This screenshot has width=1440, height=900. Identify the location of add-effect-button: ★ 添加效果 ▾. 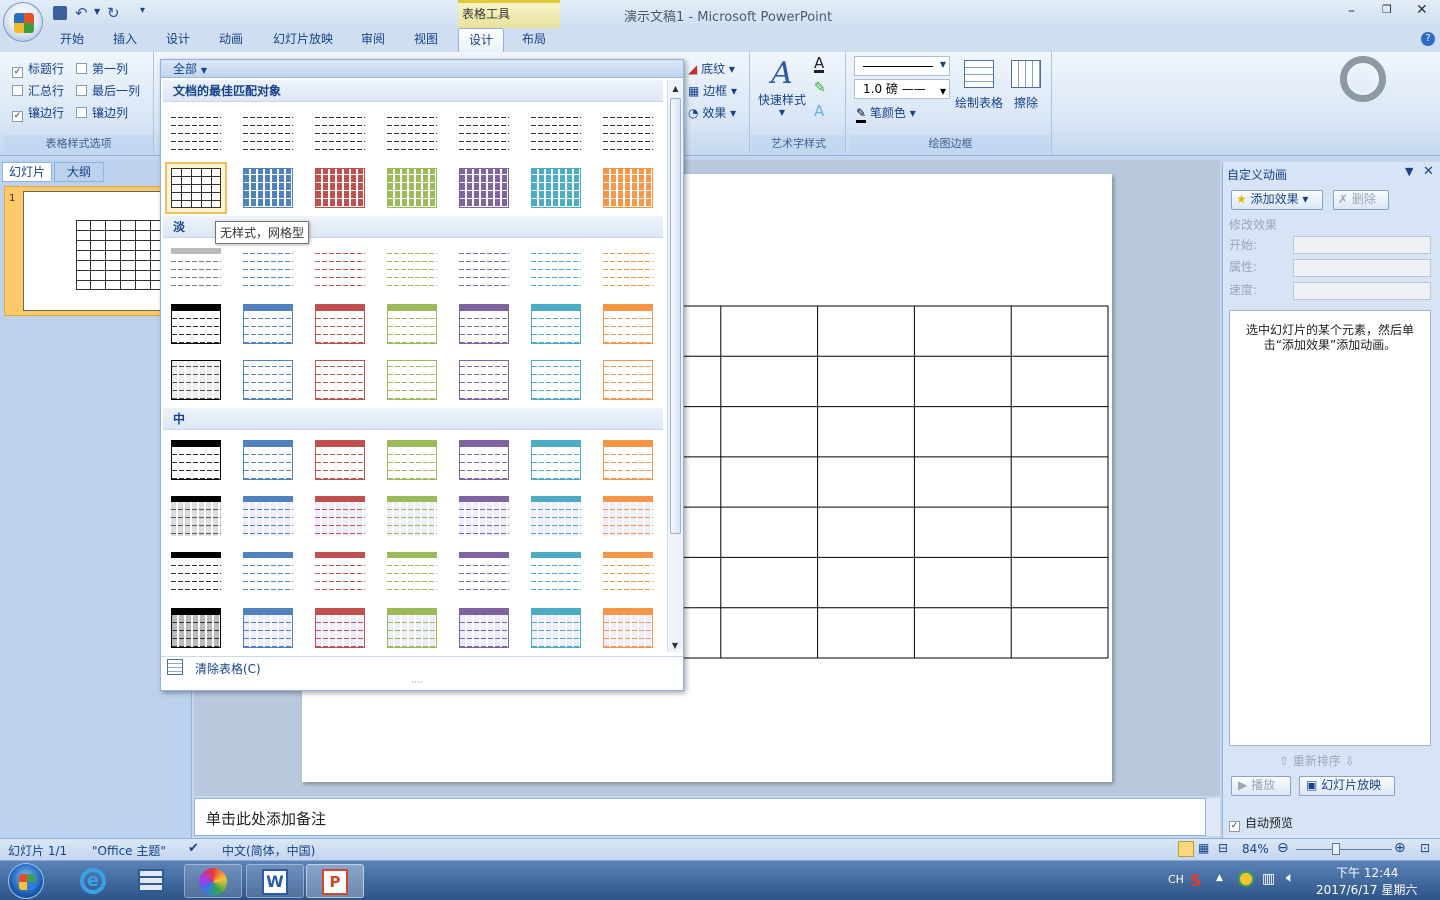
(1277, 200).